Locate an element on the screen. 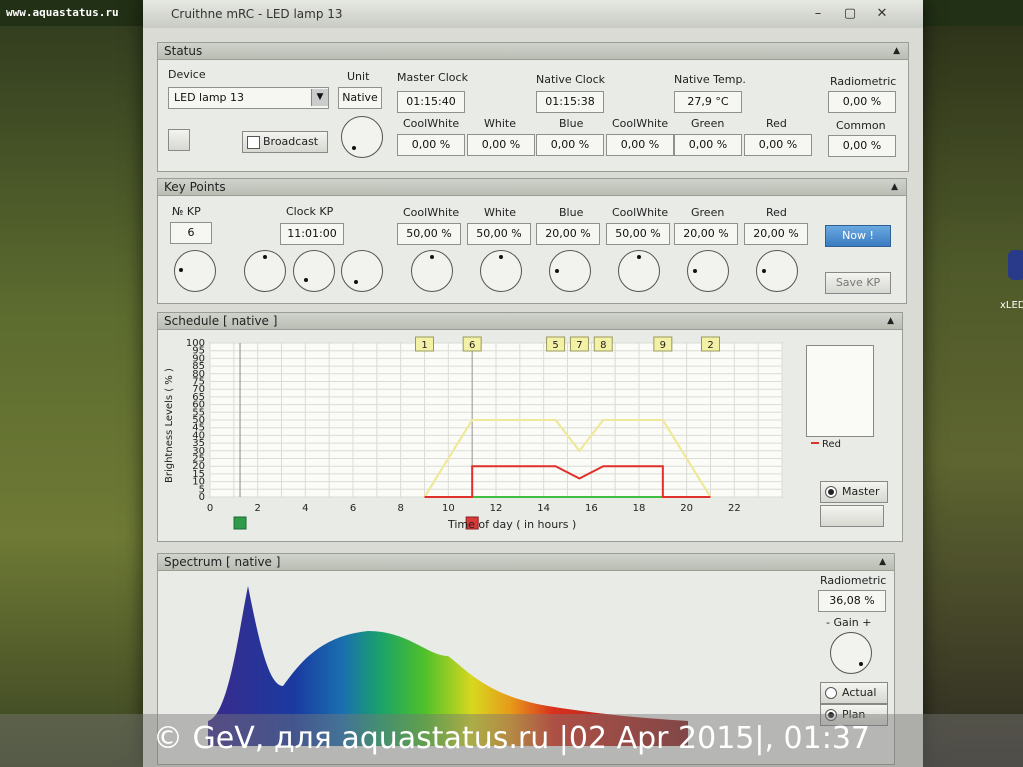 Image resolution: width=1023 pixels, height=767 pixels. minimize-icon: – is located at coordinates (818, 14).